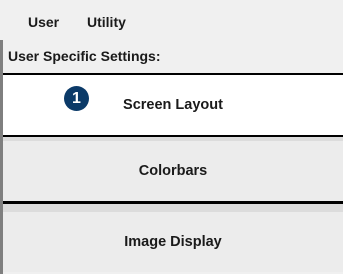 The image size is (343, 274). What do you see at coordinates (76, 98) in the screenshot?
I see `step-number-badge: 1` at bounding box center [76, 98].